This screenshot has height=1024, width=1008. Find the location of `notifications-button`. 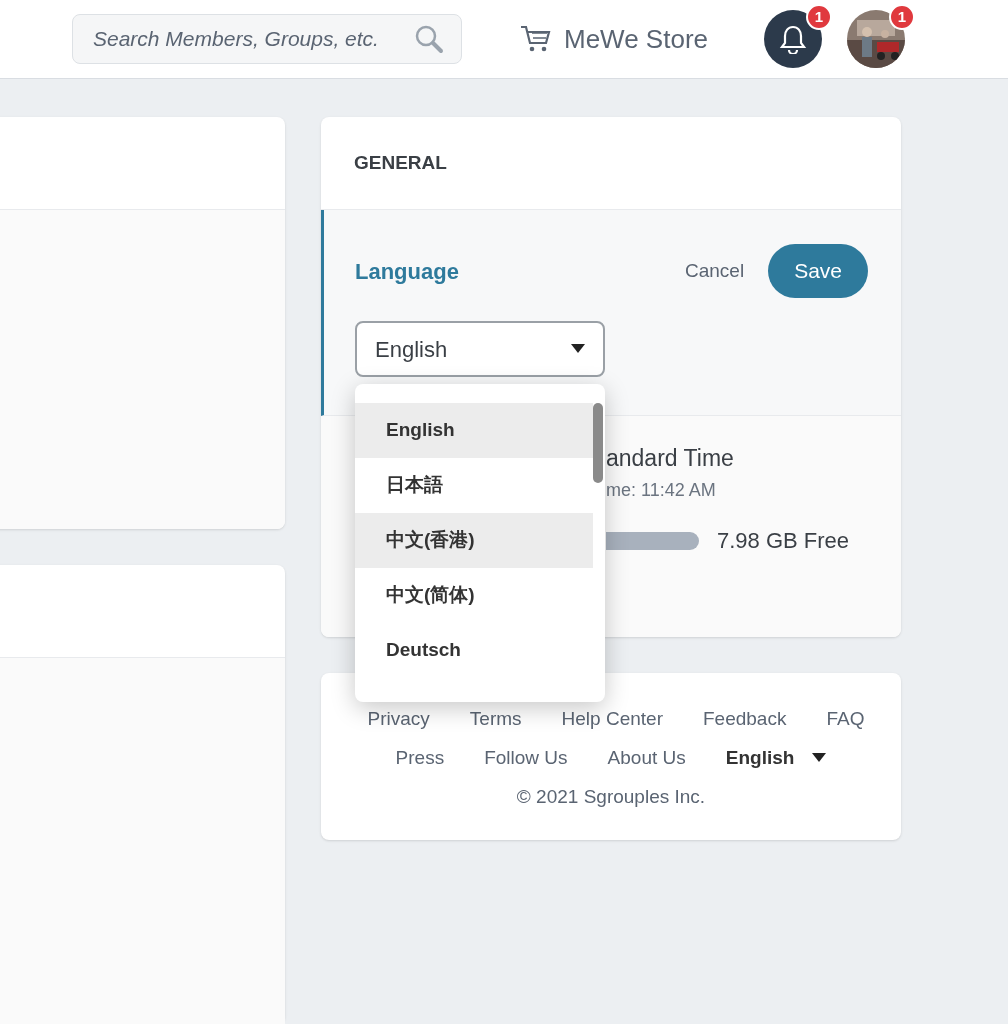

notifications-button is located at coordinates (793, 39).